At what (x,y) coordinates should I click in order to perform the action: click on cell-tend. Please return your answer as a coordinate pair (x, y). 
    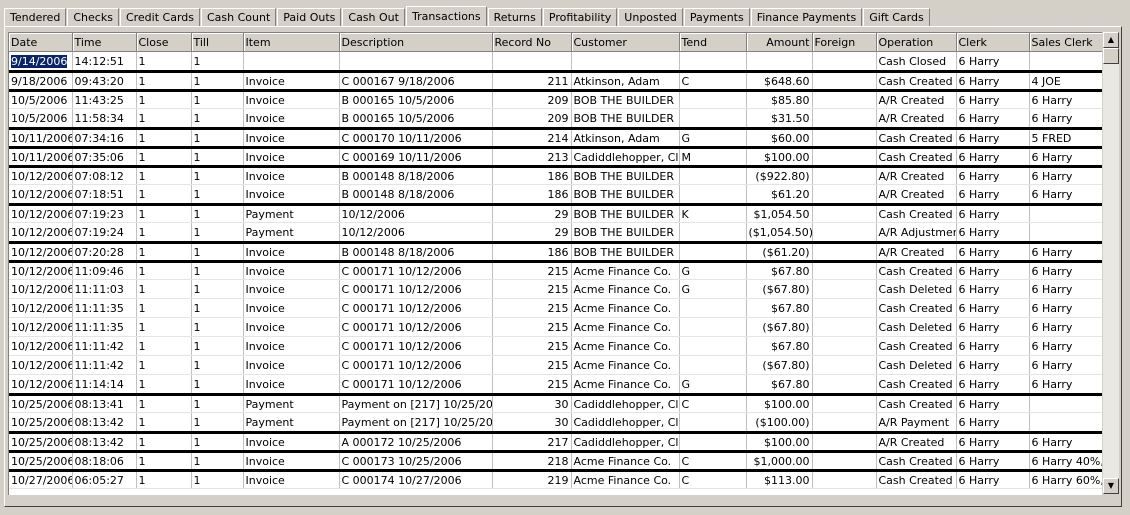
    Looking at the image, I should click on (713, 175).